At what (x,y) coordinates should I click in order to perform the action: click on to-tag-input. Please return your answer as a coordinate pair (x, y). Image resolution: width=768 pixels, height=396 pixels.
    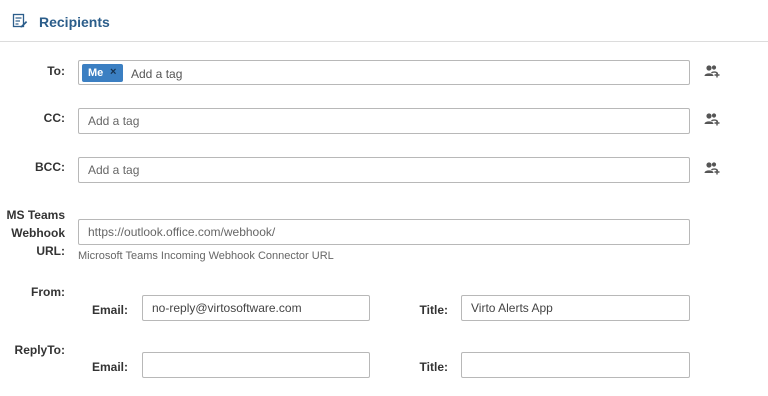
    Looking at the image, I should click on (401, 74).